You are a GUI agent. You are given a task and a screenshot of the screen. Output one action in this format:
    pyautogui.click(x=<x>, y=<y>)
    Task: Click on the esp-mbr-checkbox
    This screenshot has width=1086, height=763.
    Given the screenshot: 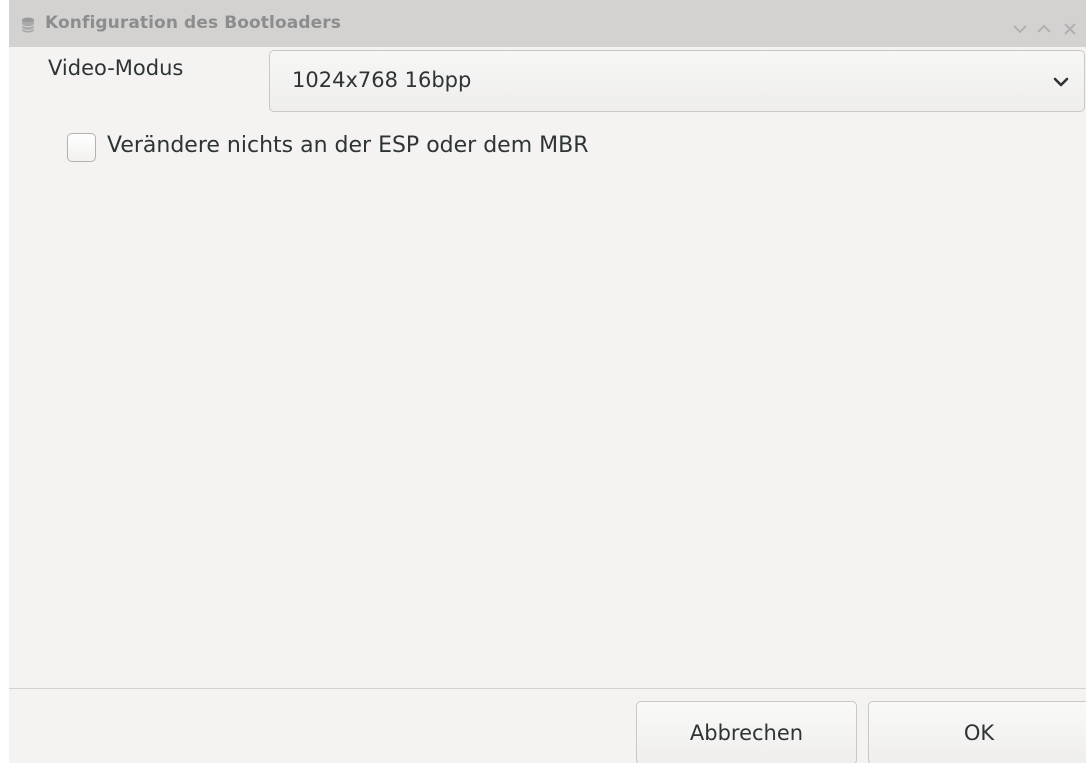 What is the action you would take?
    pyautogui.click(x=81, y=147)
    